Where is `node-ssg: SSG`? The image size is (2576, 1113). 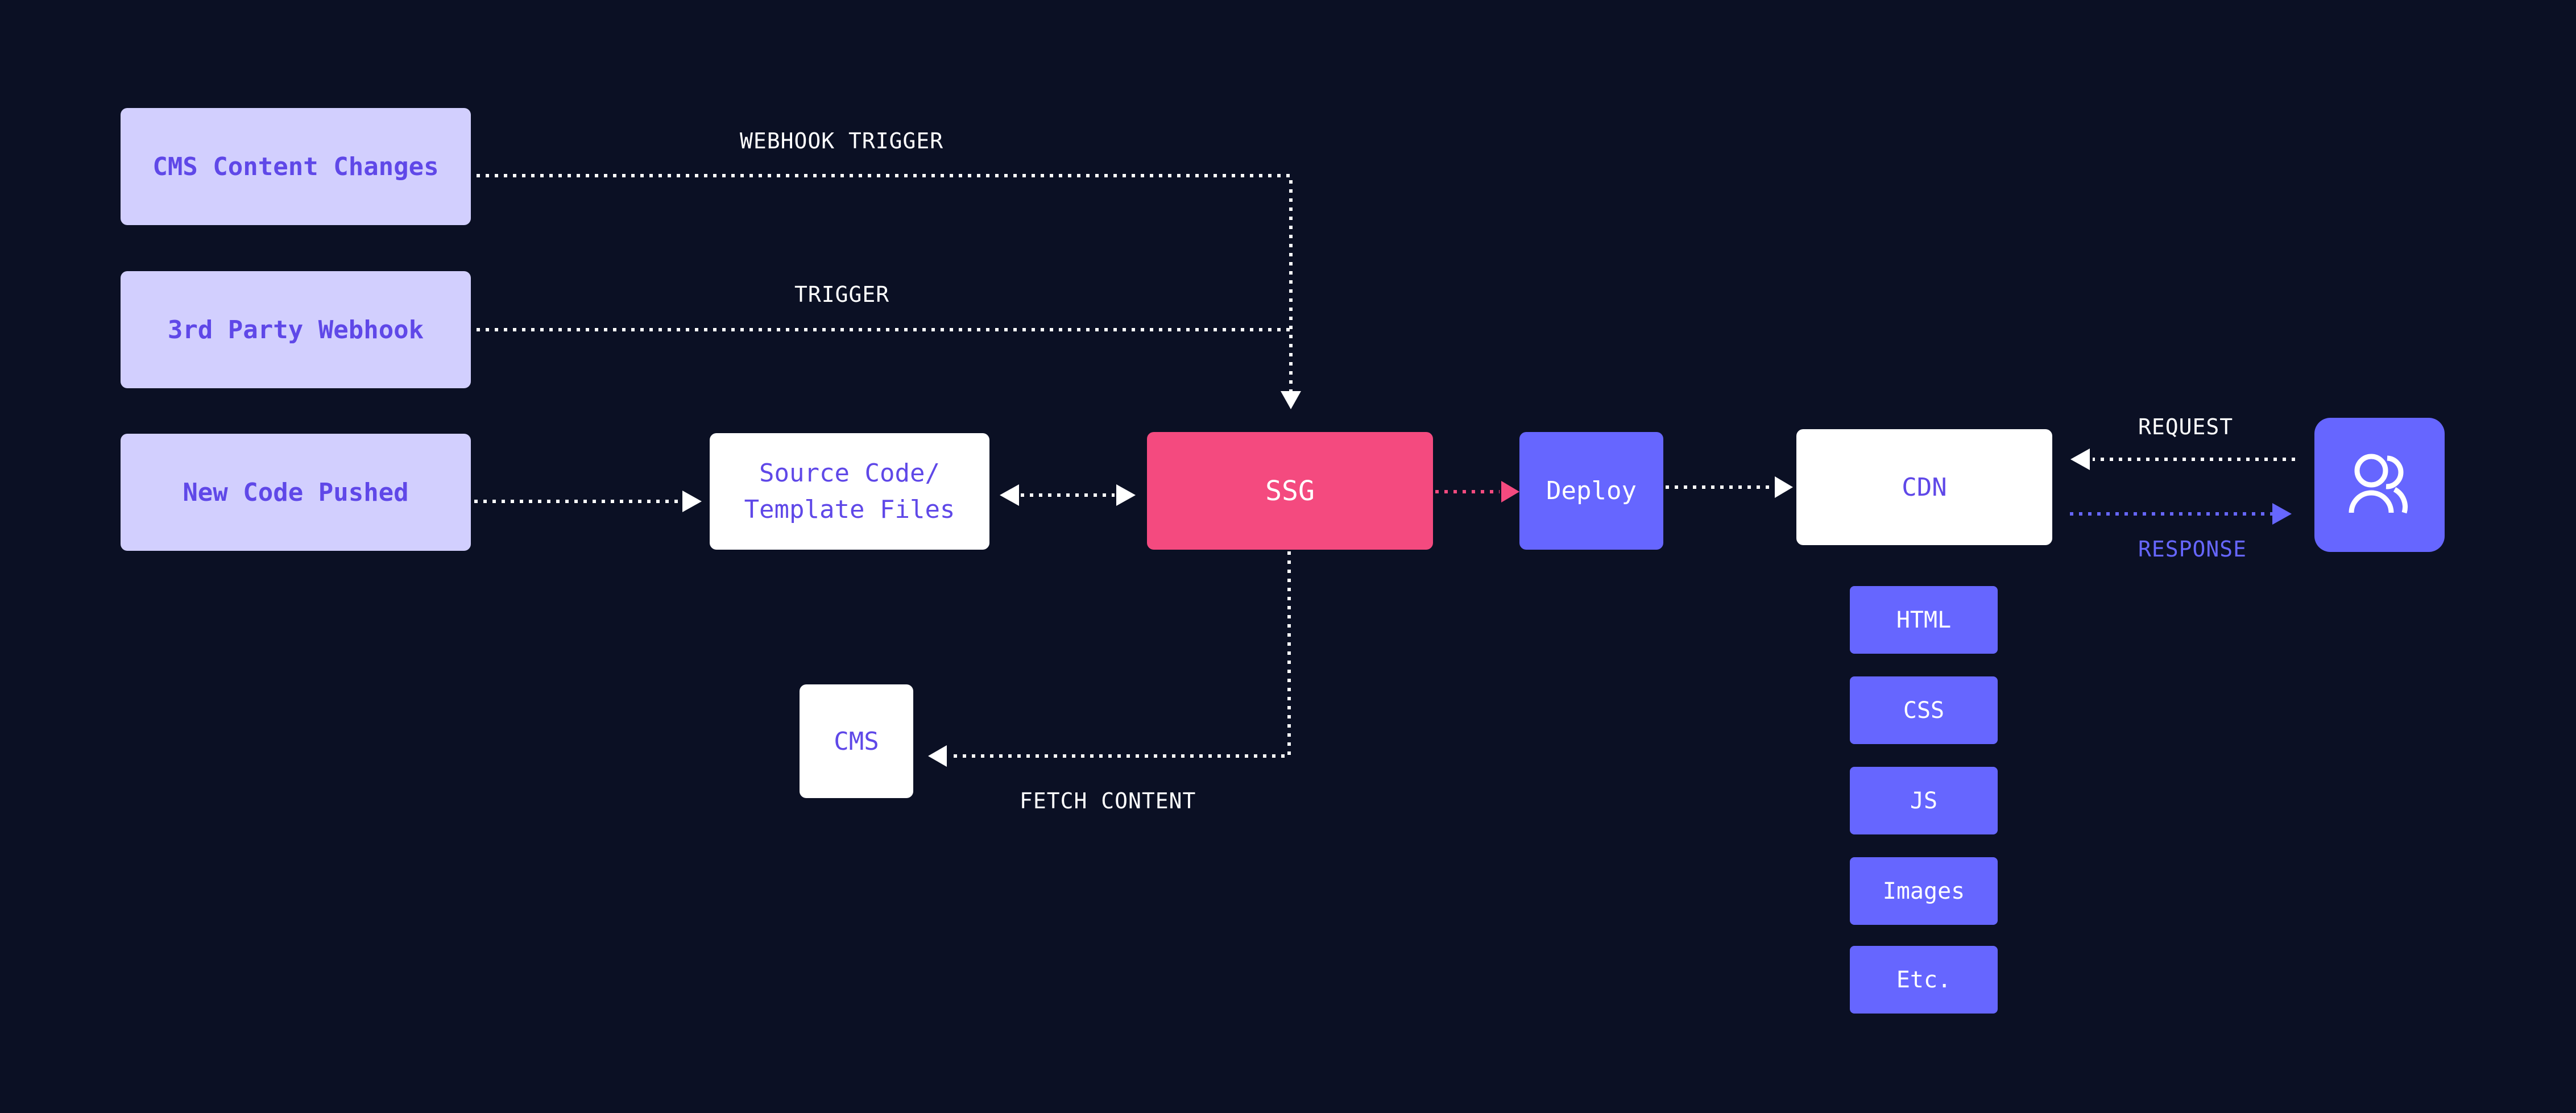 node-ssg: SSG is located at coordinates (1290, 491).